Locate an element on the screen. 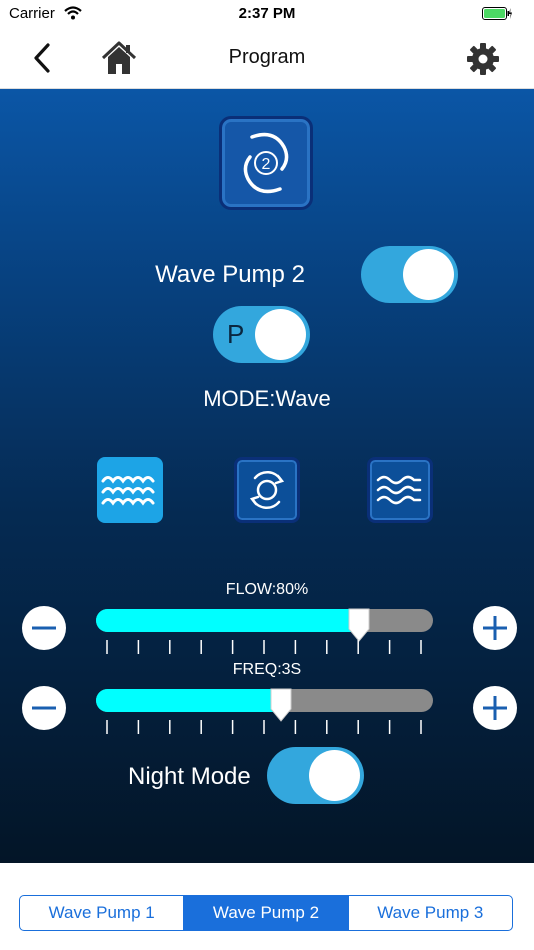 This screenshot has height=950, width=534. status-bar: Carrier 2:37 PM is located at coordinates (267, 14).